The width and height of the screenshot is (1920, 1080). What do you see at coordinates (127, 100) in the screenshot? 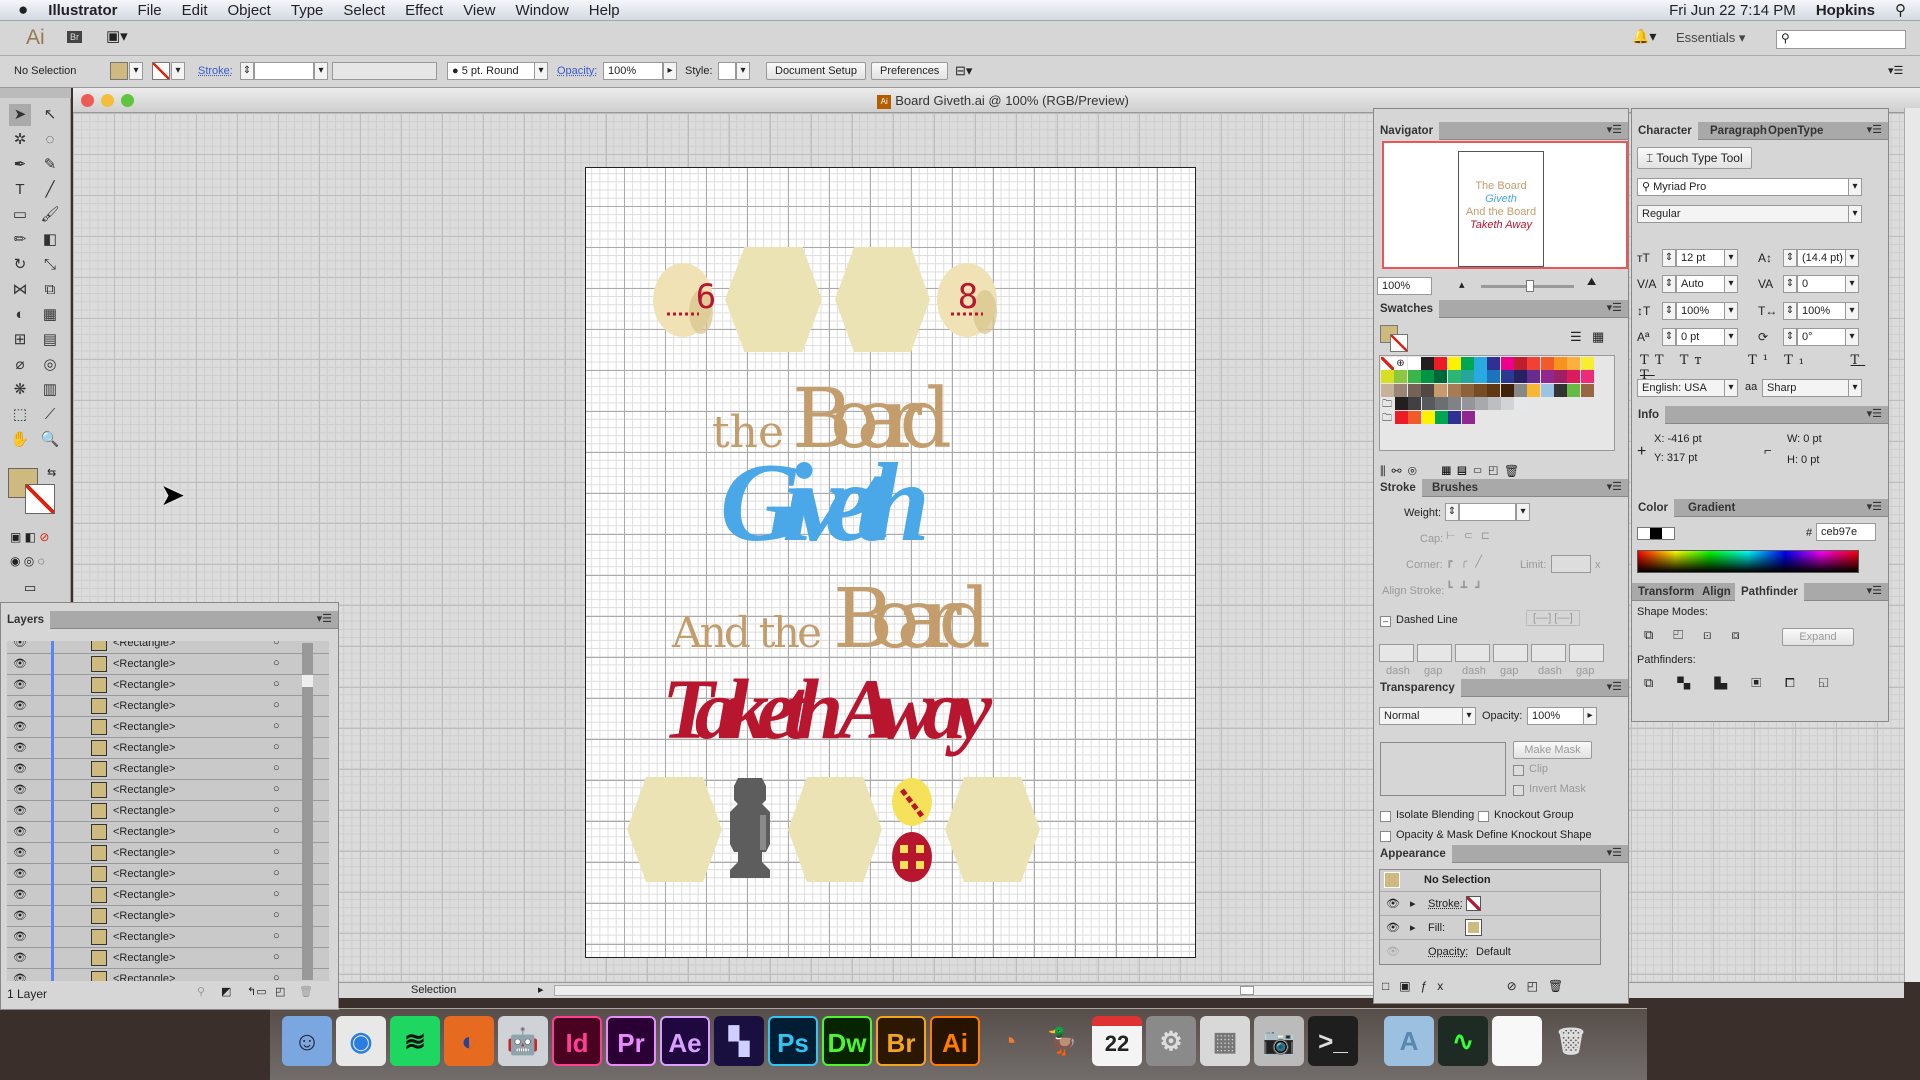
I see `zoom-window-button` at bounding box center [127, 100].